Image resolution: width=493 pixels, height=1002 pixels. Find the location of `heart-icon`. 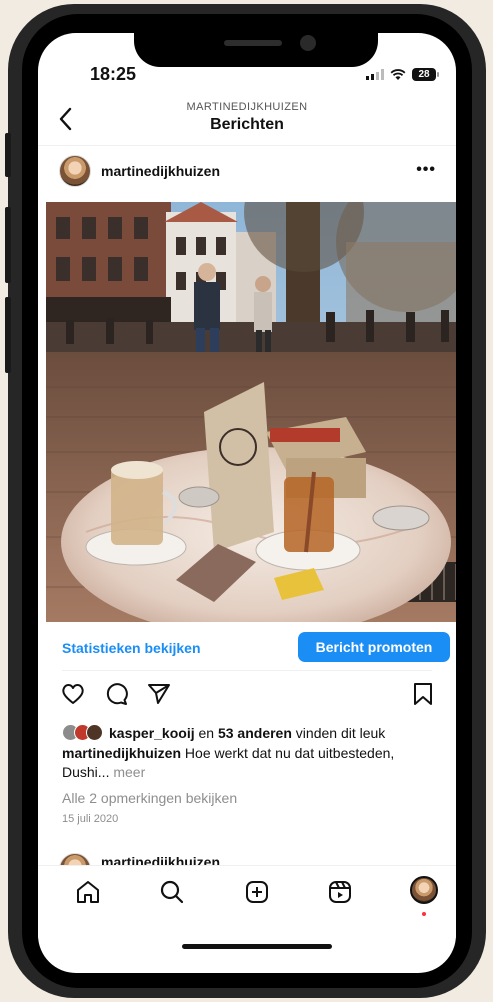

heart-icon is located at coordinates (73, 694).